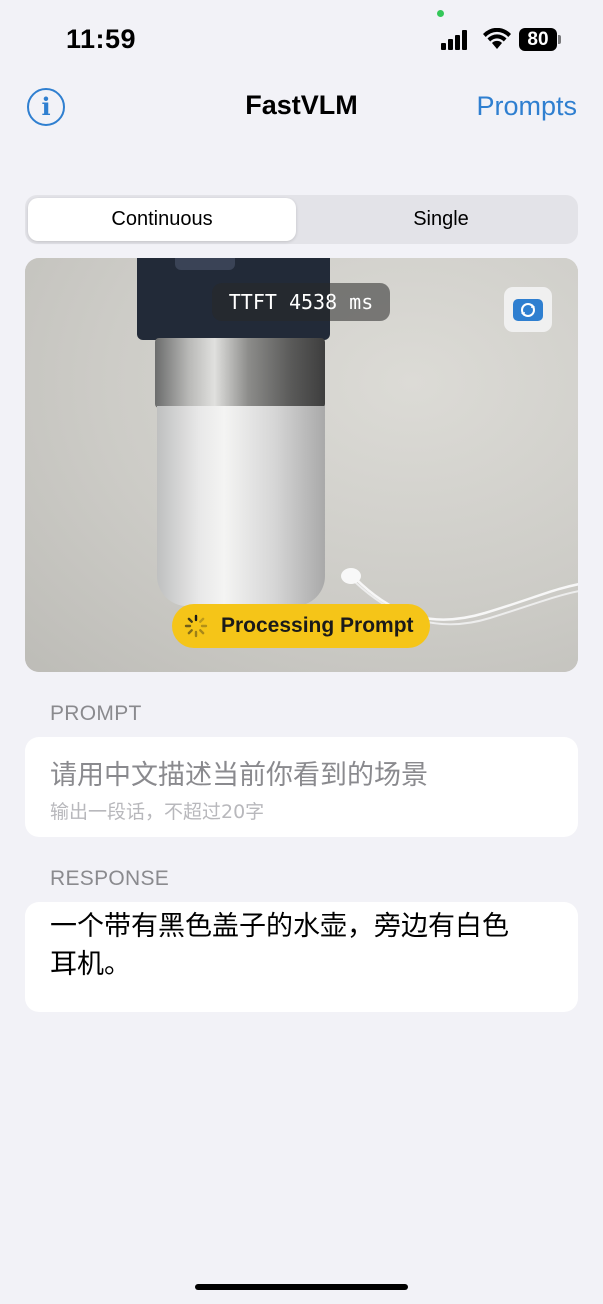  I want to click on mode-segmented-control: Continuous Single, so click(301, 219).